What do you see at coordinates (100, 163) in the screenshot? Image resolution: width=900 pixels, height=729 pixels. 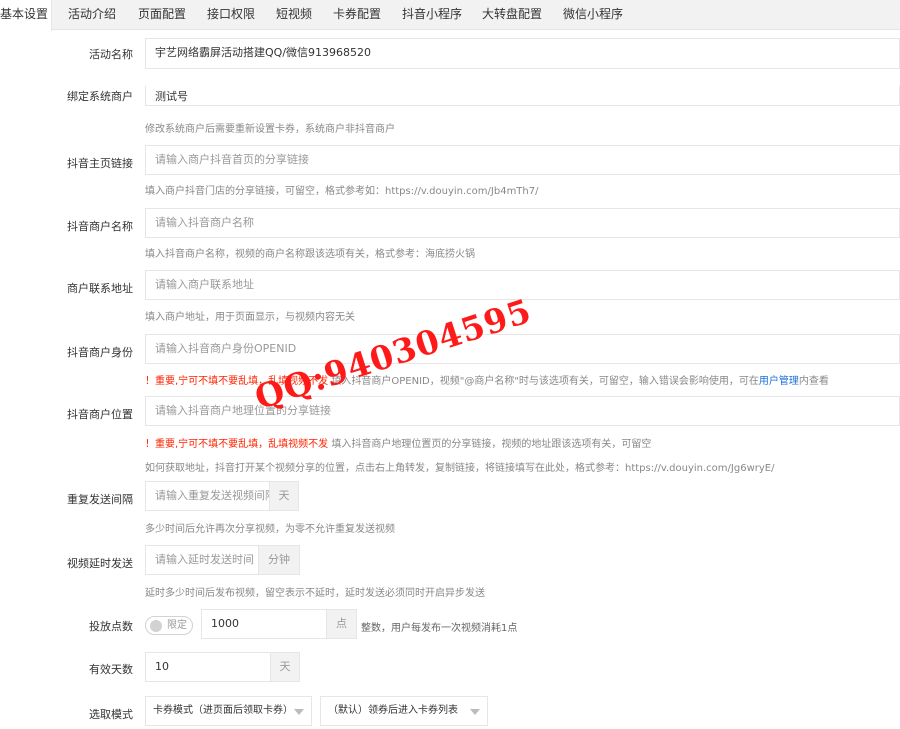 I see `douyin-home-label: 抖音主页链接` at bounding box center [100, 163].